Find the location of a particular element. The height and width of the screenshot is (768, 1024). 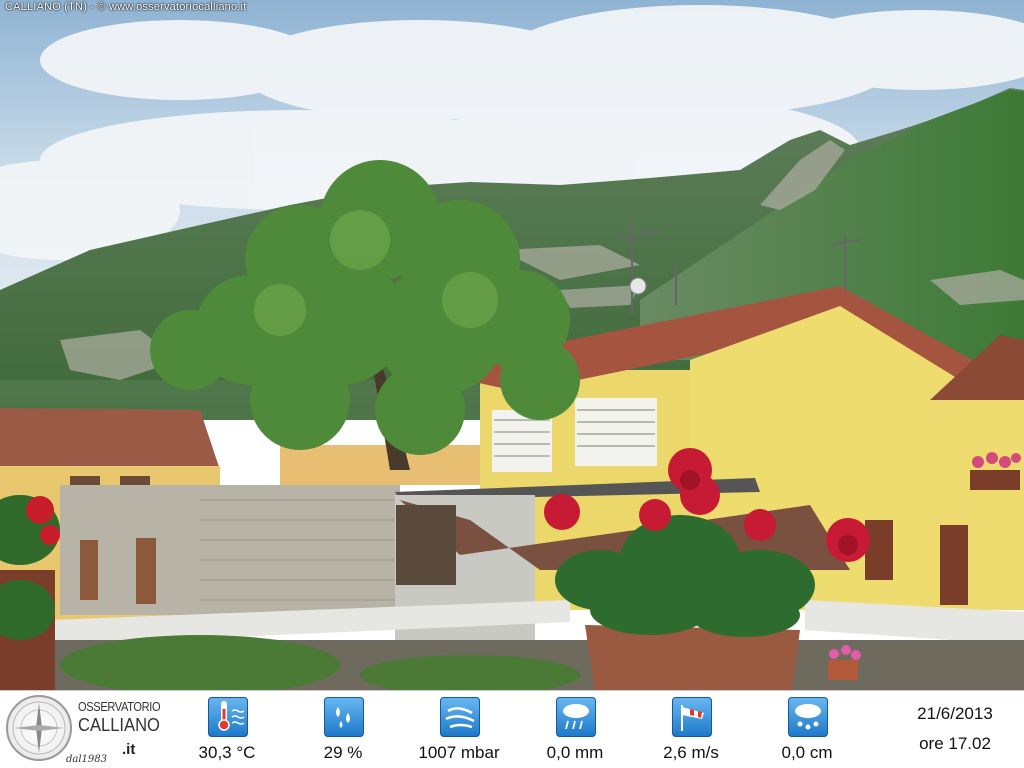

time-text: ore 17.02 is located at coordinates (955, 743).